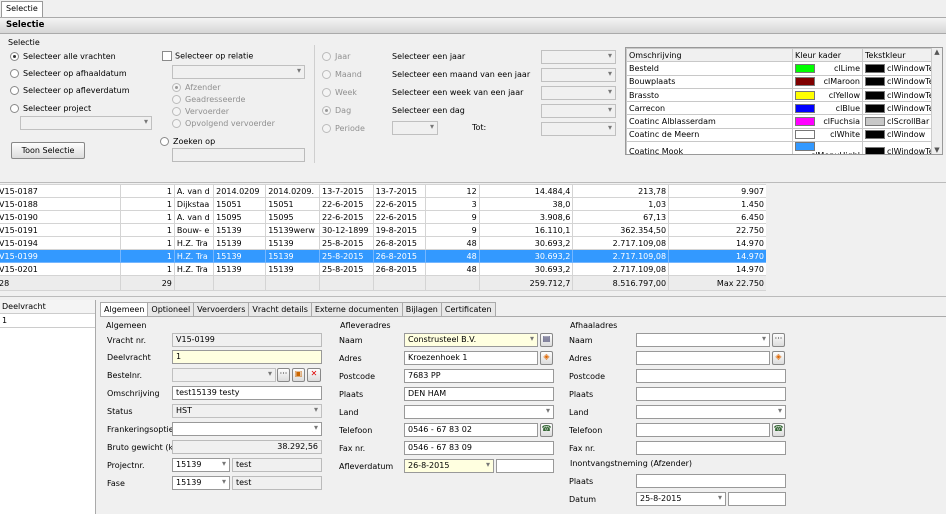  Describe the element at coordinates (247, 429) in the screenshot. I see `frankering-combo` at that location.